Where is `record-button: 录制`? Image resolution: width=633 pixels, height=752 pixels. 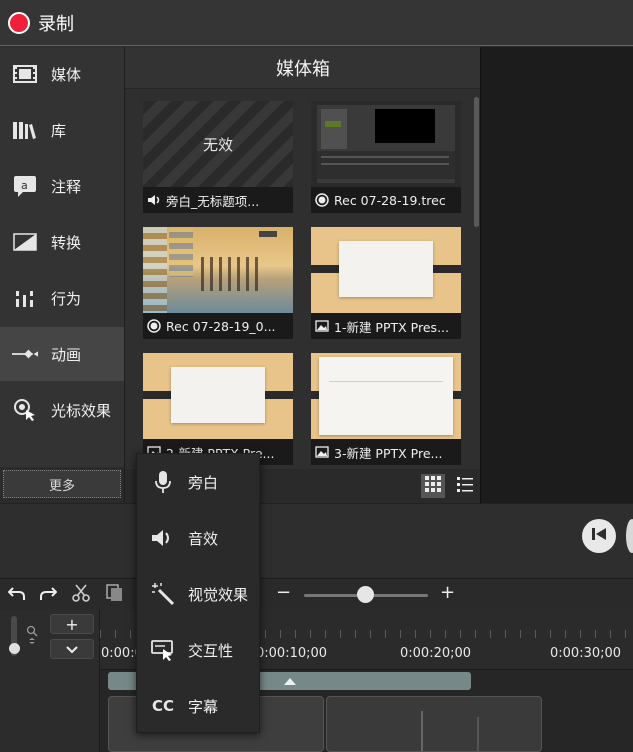 record-button: 录制 is located at coordinates (41, 23).